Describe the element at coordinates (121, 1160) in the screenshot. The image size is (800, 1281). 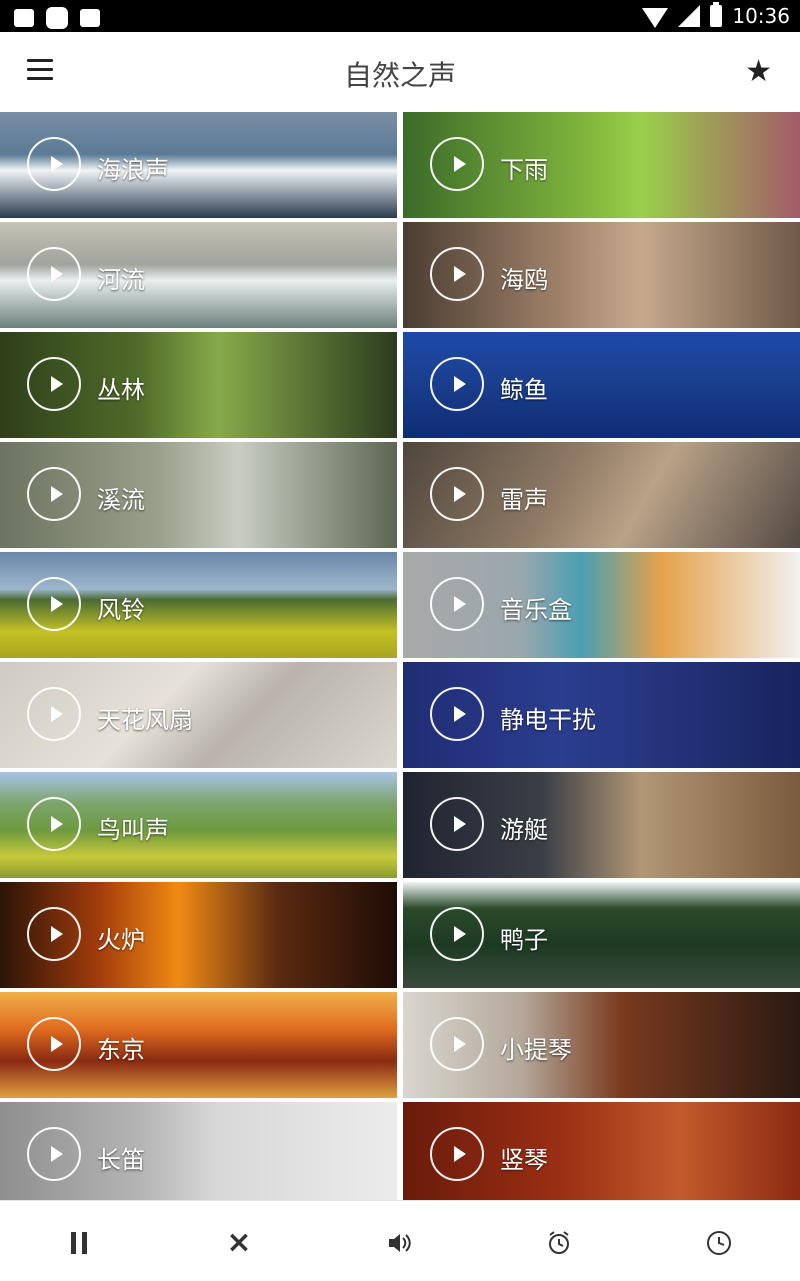
I see `sound-label: 长笛` at that location.